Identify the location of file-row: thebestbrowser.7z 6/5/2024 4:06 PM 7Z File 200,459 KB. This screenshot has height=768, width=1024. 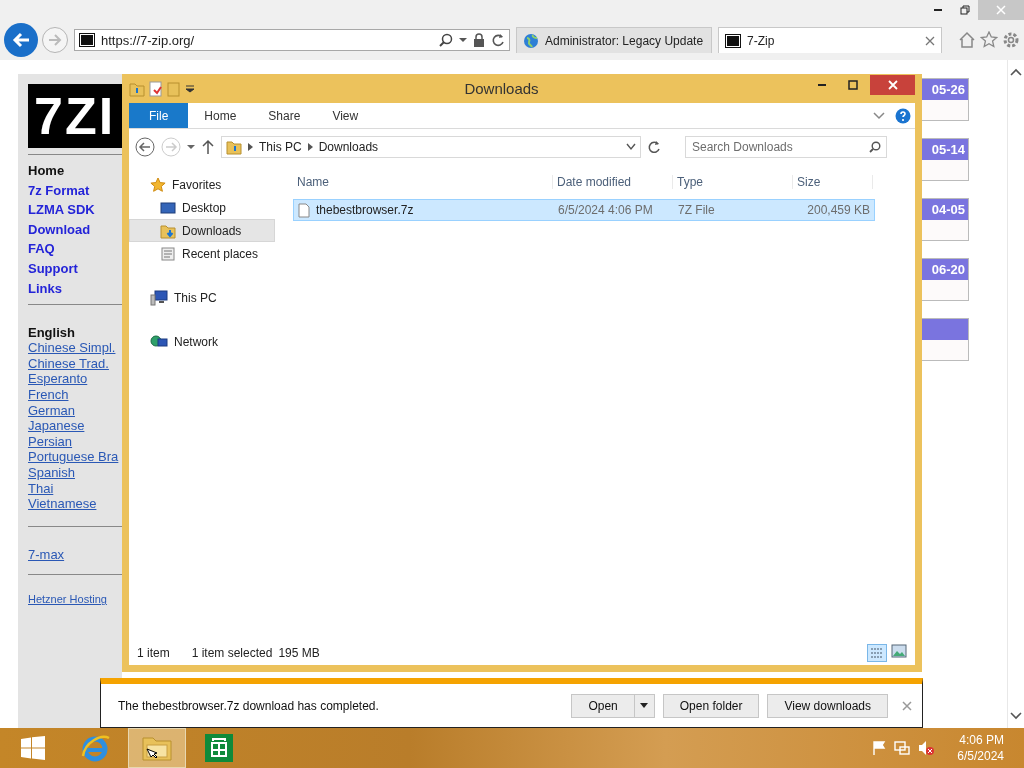
(584, 210).